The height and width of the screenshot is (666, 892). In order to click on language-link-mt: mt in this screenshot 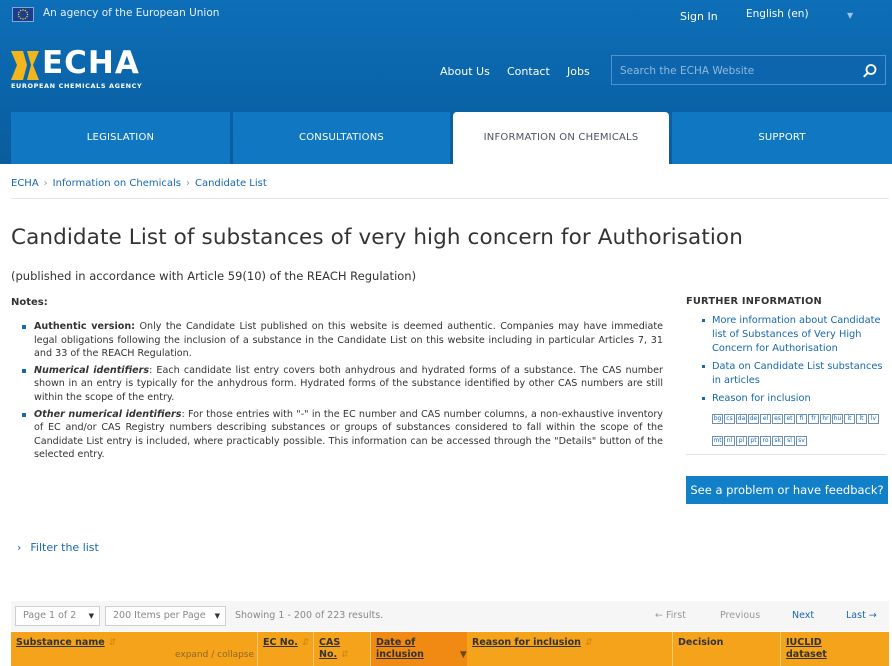, I will do `click(717, 441)`.